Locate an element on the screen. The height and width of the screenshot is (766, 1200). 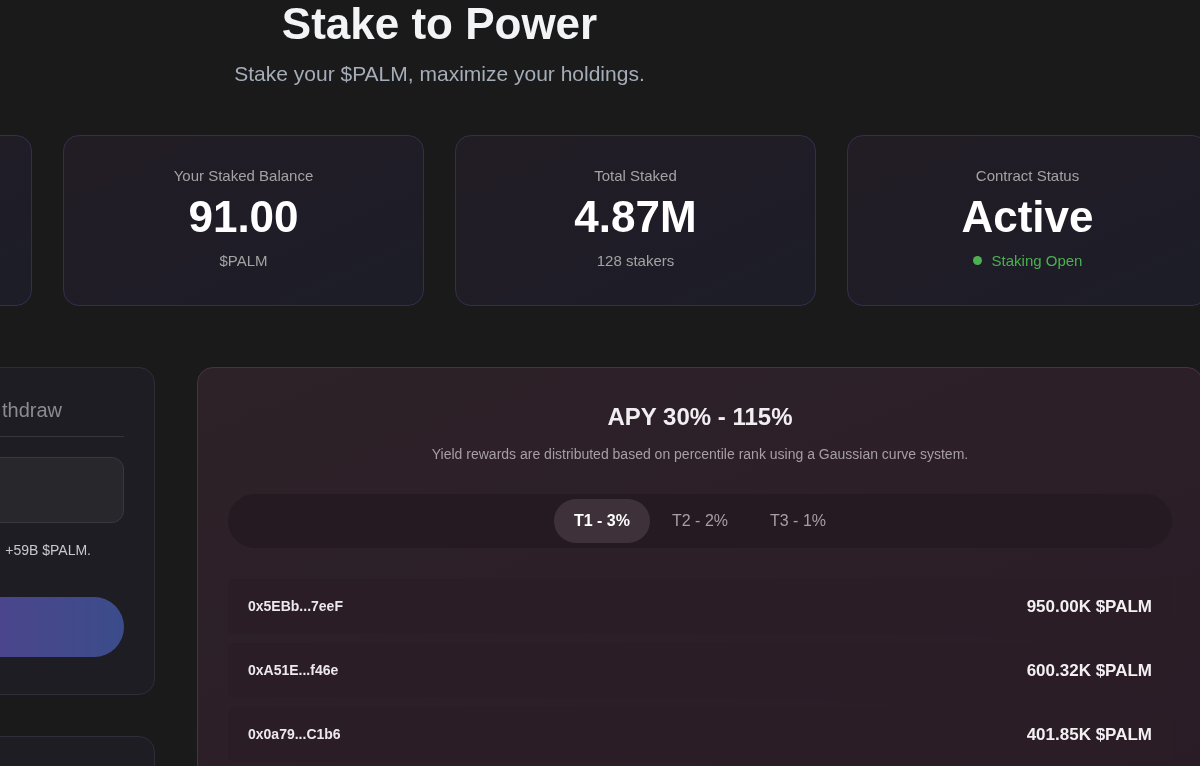
page-subtitle: Stake your $PALM, maximize your holdings. is located at coordinates (439, 73).